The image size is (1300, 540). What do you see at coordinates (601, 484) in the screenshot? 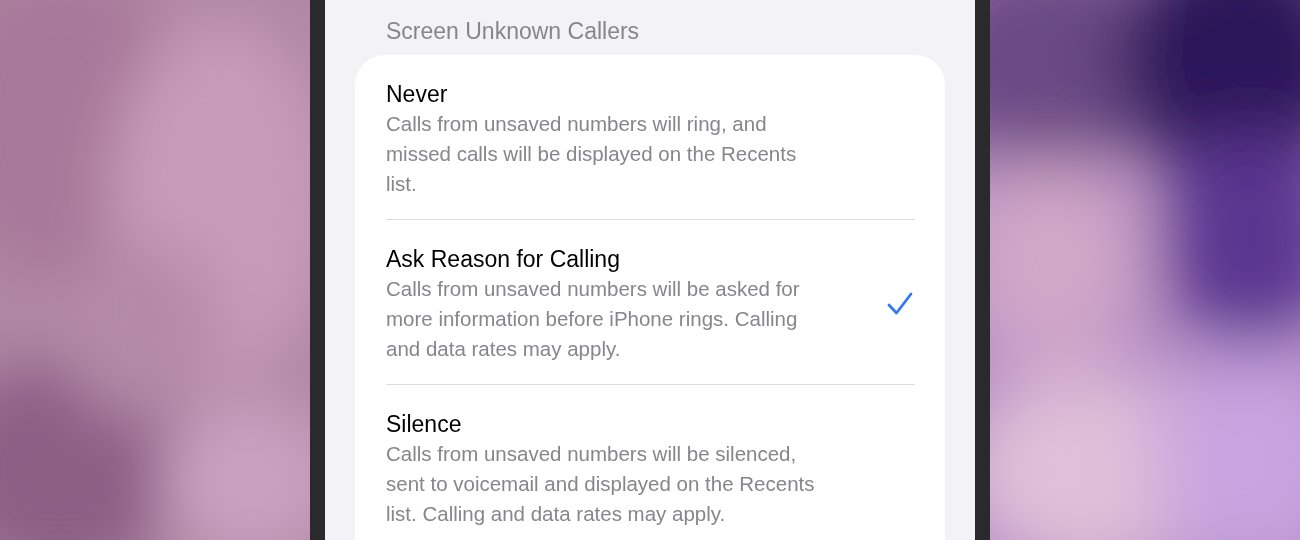
I see `option-description: Calls from unsaved numbers will be silenced, sent to voicemail and displayed on the Recents list. Calling and data rates may apply.` at bounding box center [601, 484].